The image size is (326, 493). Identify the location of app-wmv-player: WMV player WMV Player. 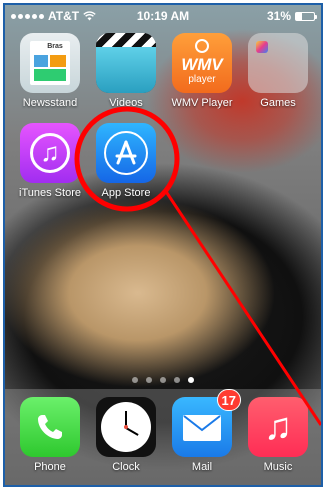
(202, 71).